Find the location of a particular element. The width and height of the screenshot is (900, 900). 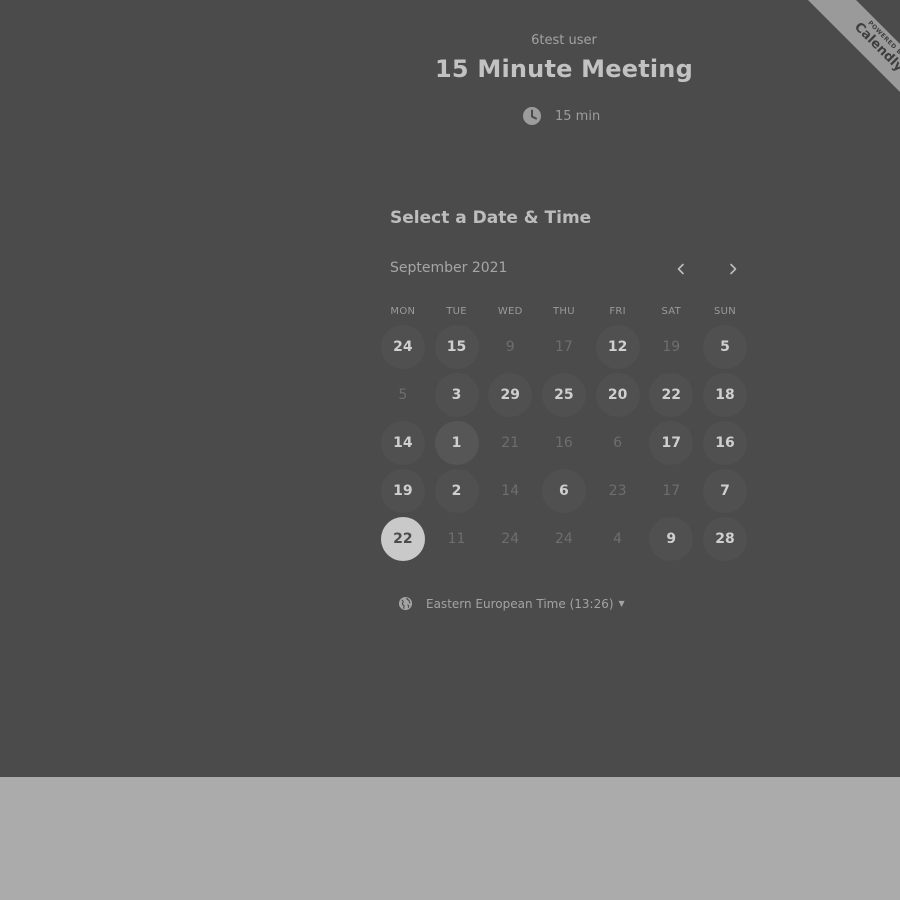

day-button: 29 is located at coordinates (510, 395).